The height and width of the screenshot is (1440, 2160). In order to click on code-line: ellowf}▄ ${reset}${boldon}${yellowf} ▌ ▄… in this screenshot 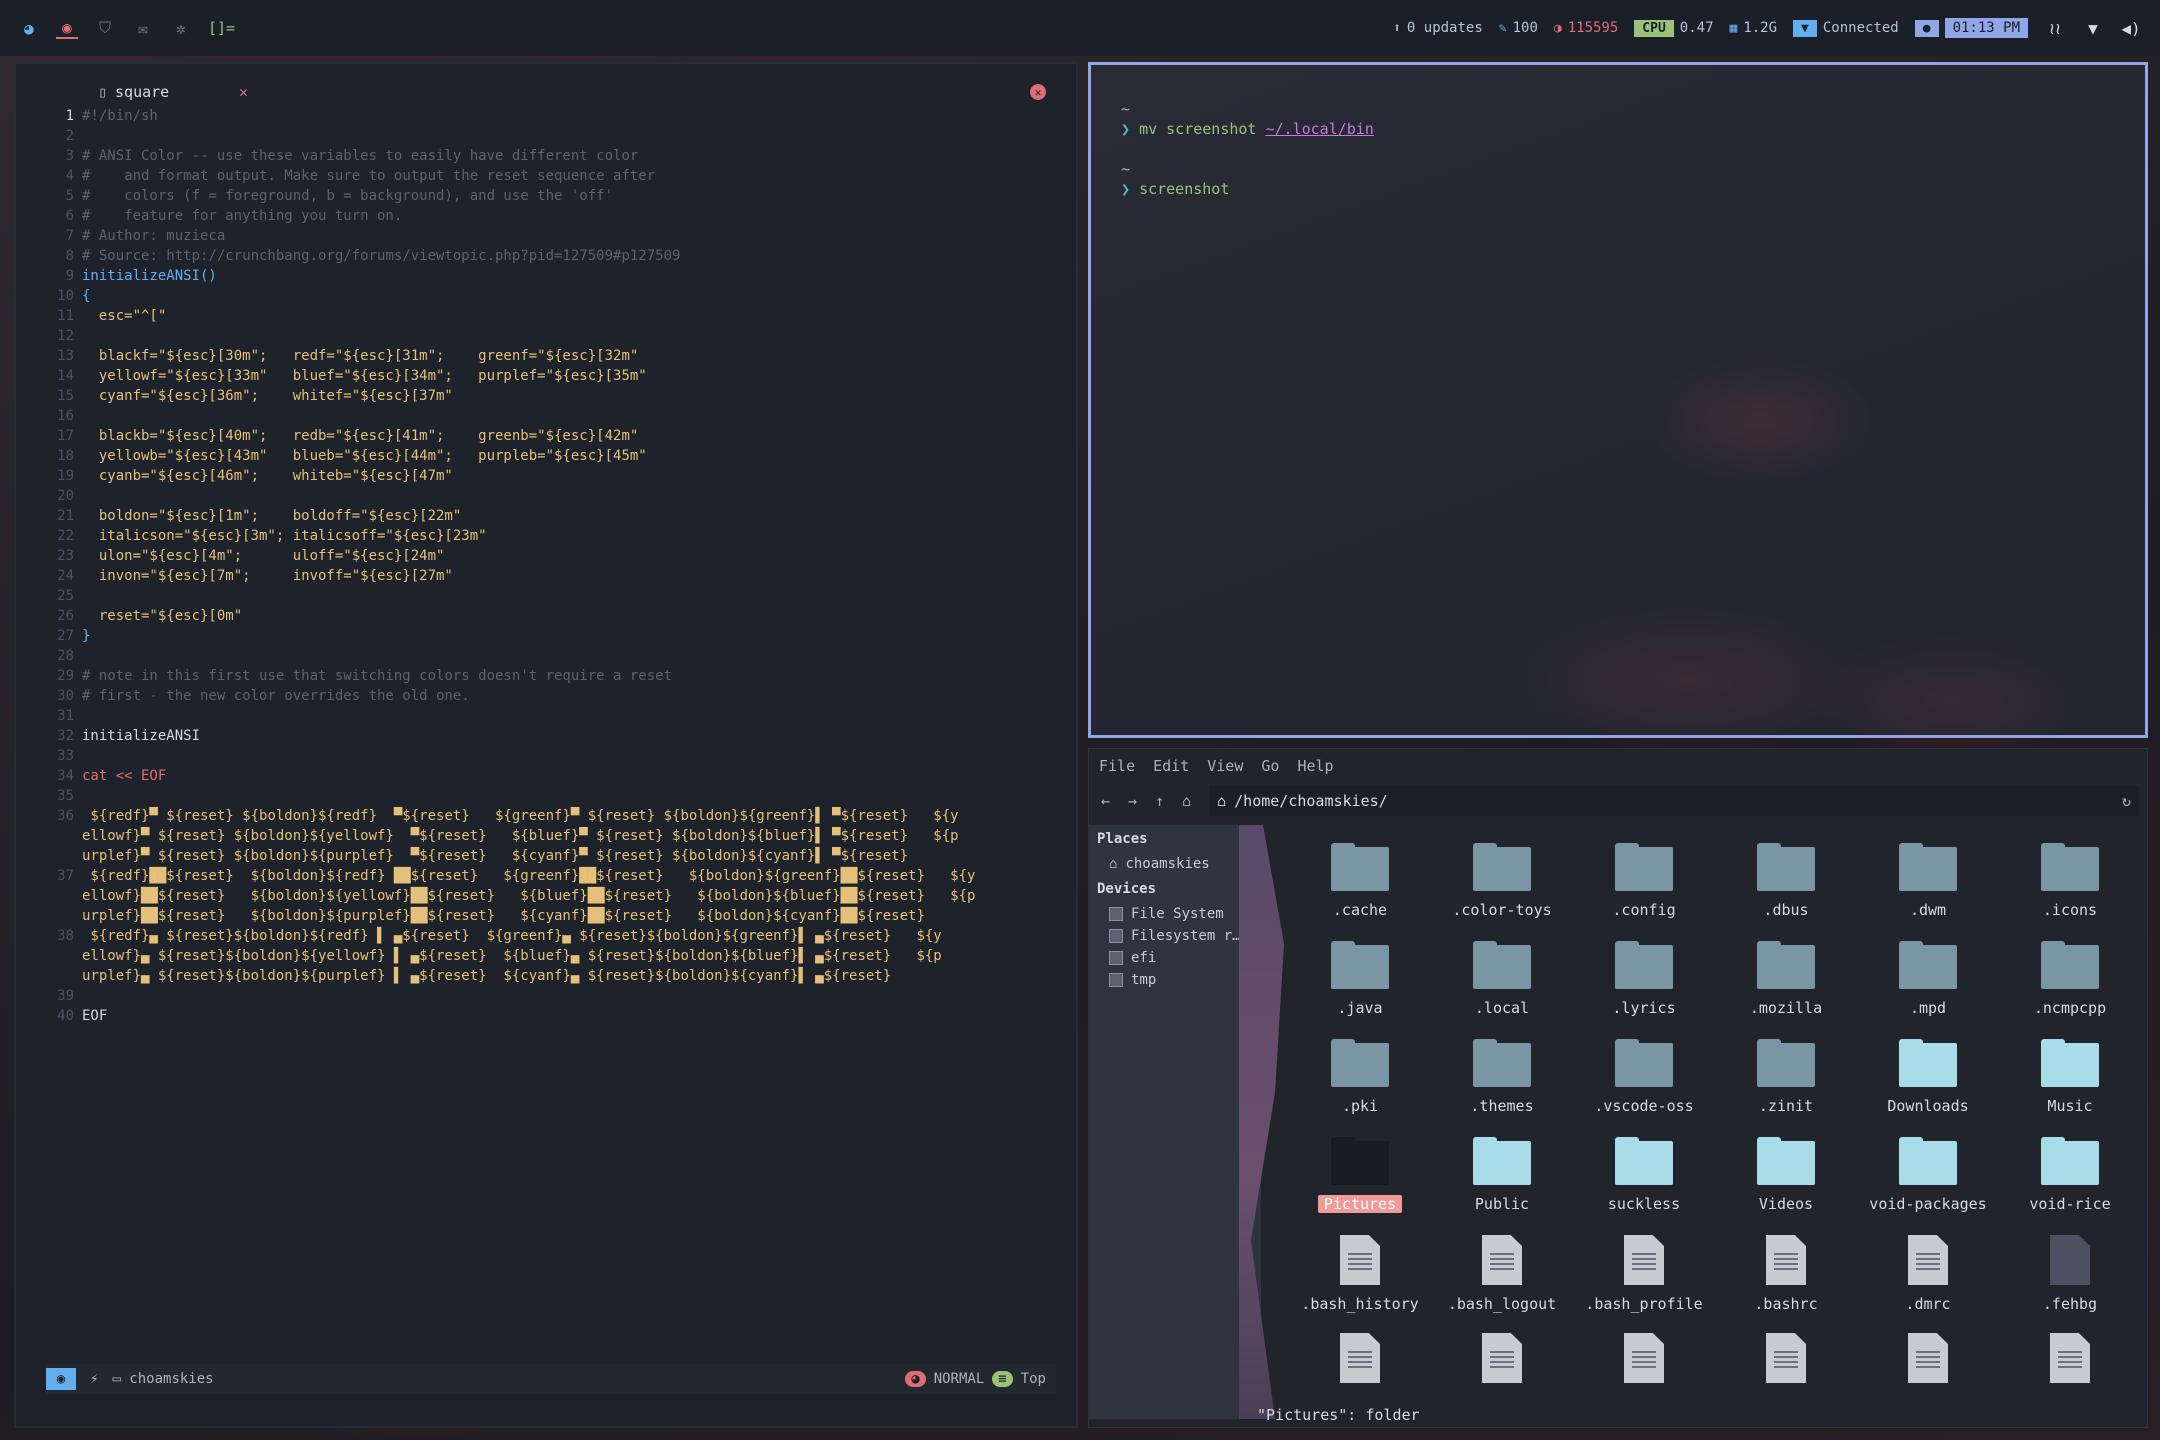, I will do `click(551, 956)`.